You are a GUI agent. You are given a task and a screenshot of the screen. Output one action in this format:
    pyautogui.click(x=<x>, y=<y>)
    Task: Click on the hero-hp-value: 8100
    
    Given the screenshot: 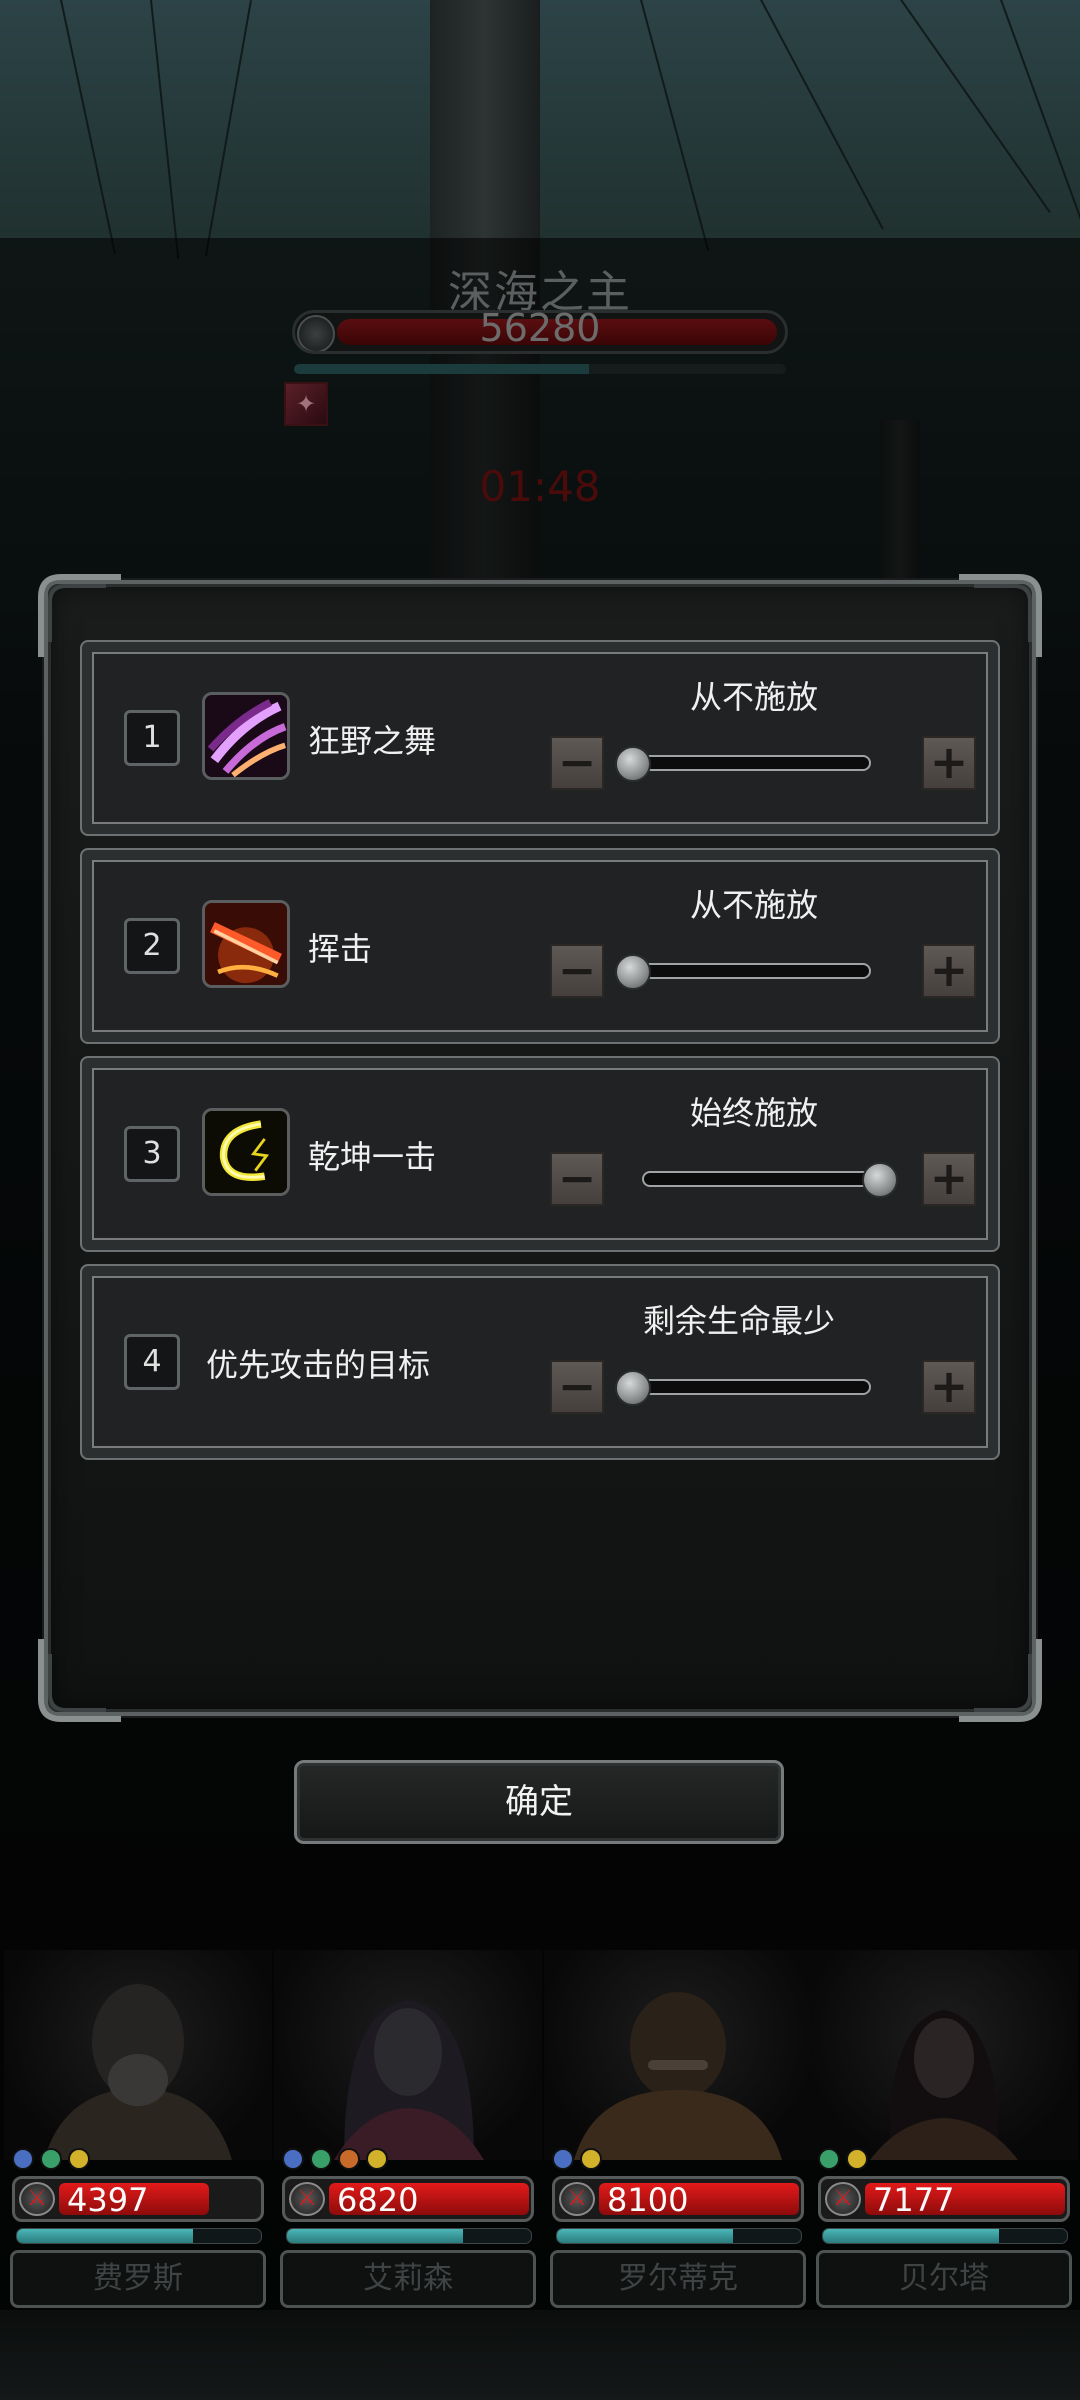 What is the action you would take?
    pyautogui.click(x=648, y=2200)
    